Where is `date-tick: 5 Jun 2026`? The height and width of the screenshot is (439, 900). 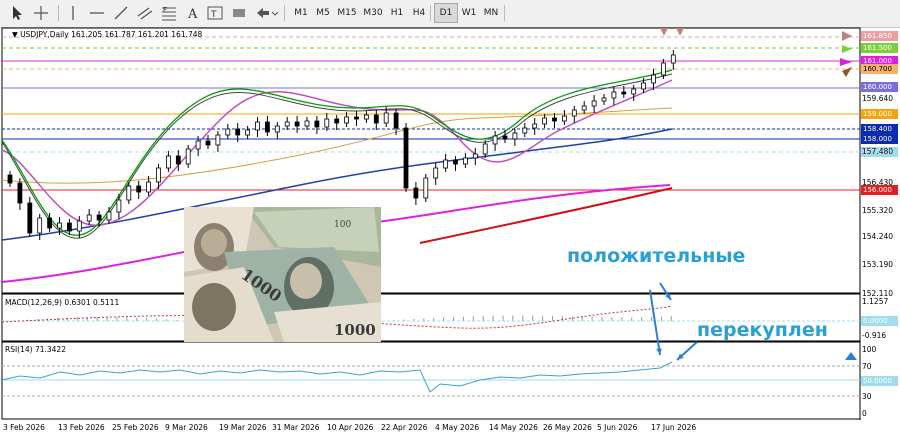 date-tick: 5 Jun 2026 is located at coordinates (617, 427).